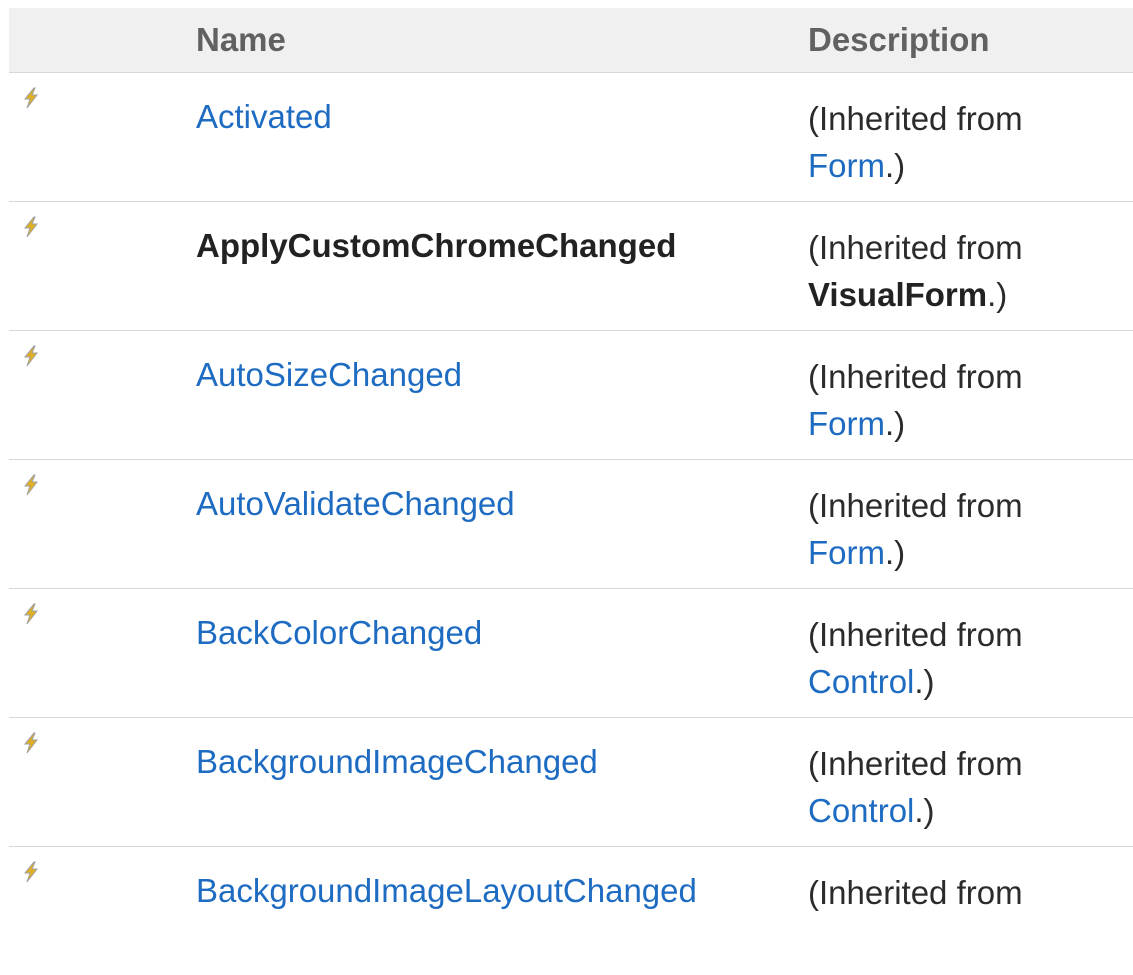  Describe the element at coordinates (241, 39) in the screenshot. I see `column-header-name: Name` at that location.